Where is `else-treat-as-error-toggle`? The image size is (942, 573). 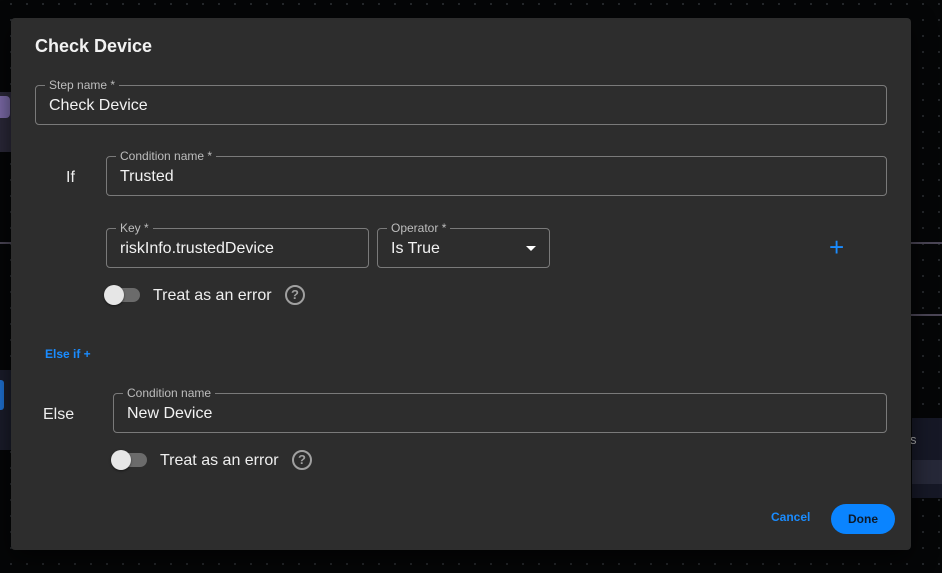 else-treat-as-error-toggle is located at coordinates (130, 460).